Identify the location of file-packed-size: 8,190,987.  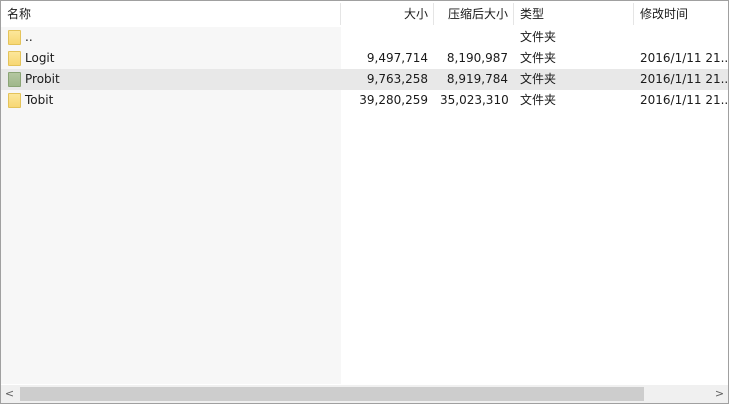
(477, 58).